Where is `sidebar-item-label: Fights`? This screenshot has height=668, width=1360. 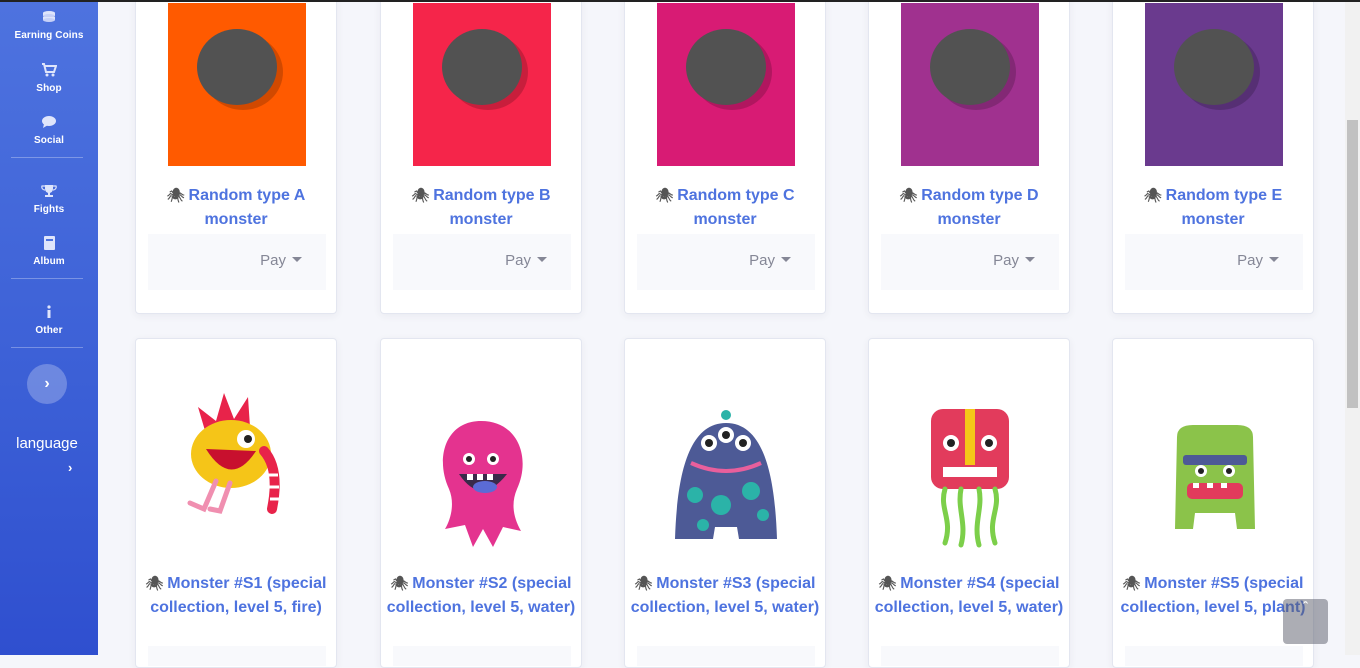
sidebar-item-label: Fights is located at coordinates (49, 209).